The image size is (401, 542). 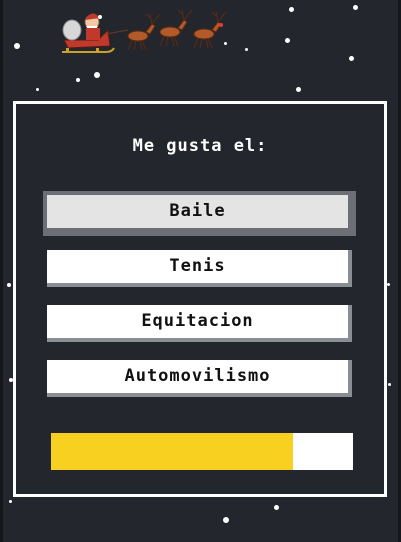 What do you see at coordinates (199, 378) in the screenshot?
I see `option-automovilismo-button: Automovilismo` at bounding box center [199, 378].